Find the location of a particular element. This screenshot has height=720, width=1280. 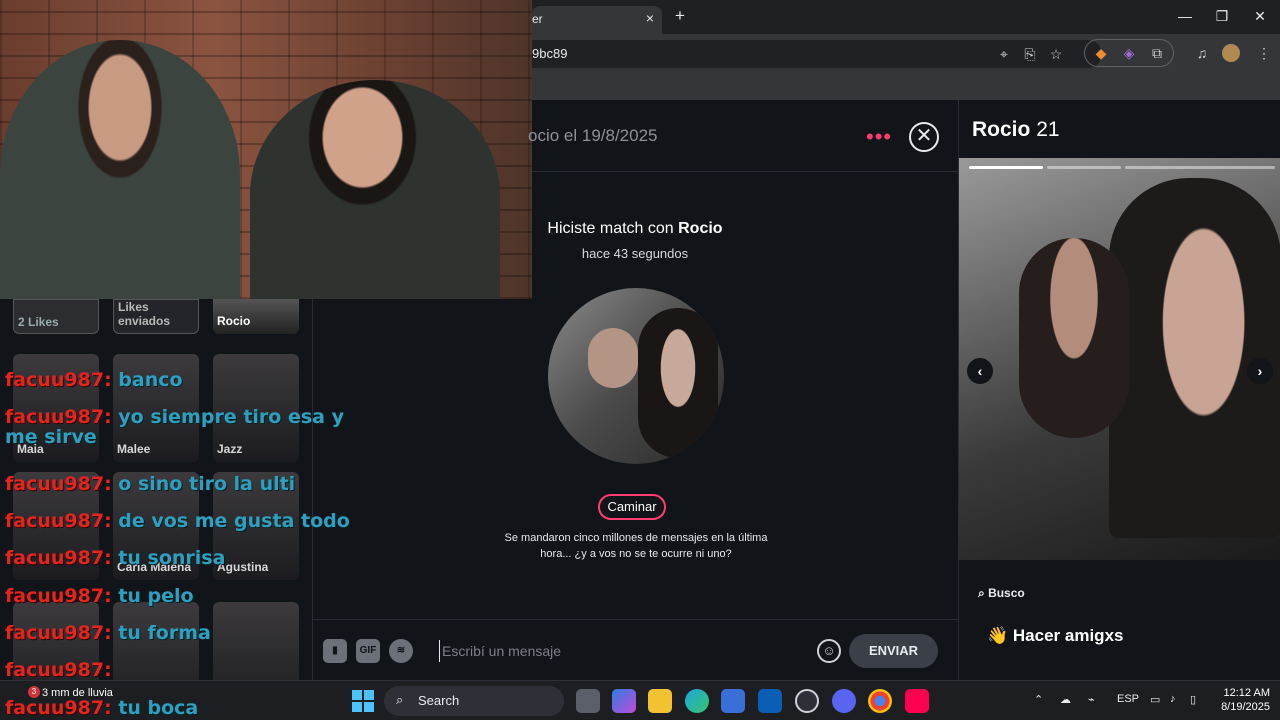

close-conversation-button: ✕ is located at coordinates (924, 137).